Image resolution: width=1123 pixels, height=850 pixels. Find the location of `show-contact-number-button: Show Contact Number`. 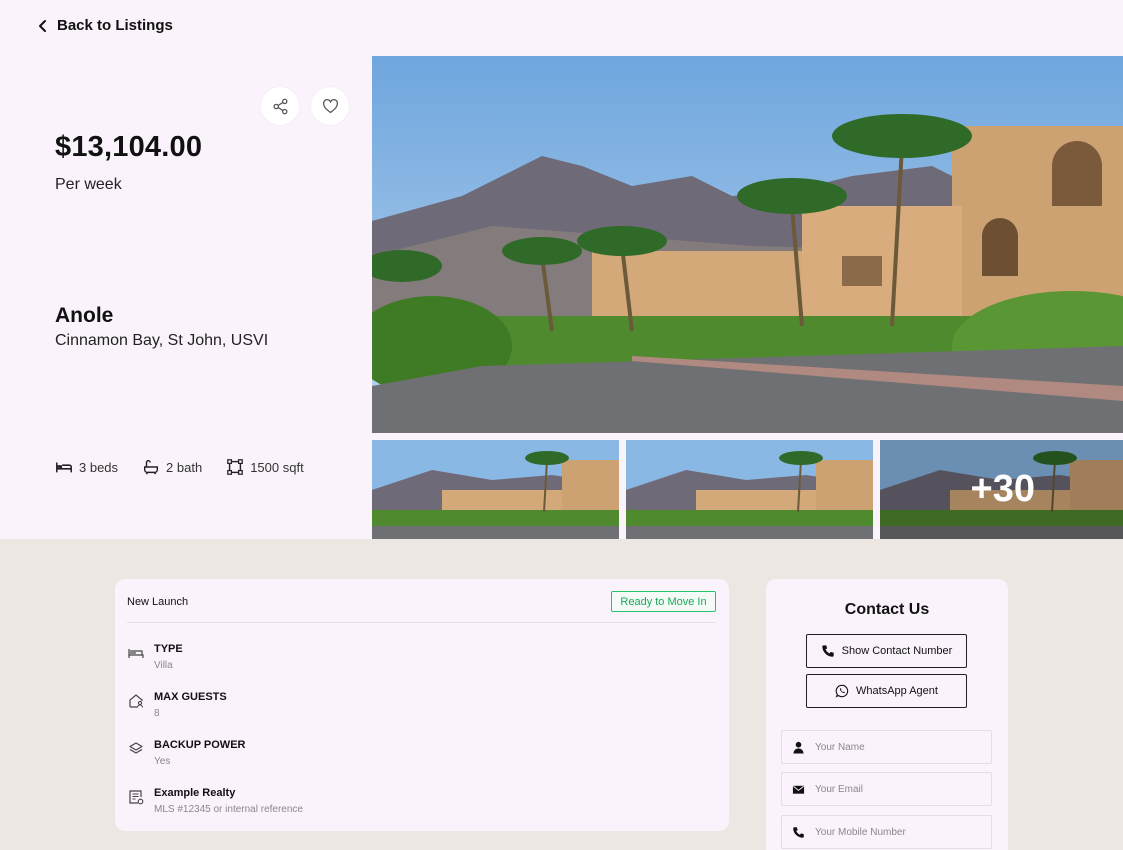

show-contact-number-button: Show Contact Number is located at coordinates (886, 651).